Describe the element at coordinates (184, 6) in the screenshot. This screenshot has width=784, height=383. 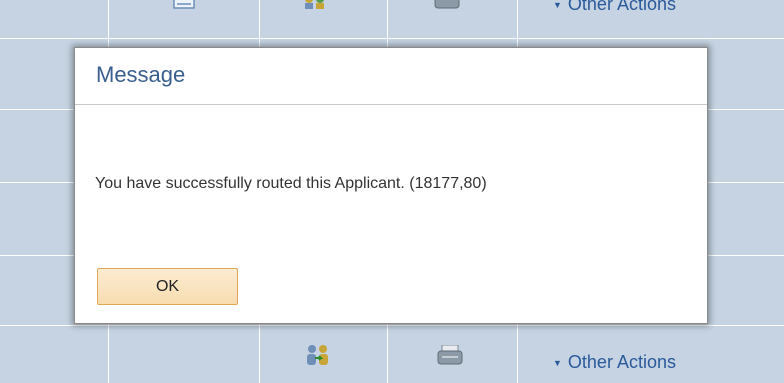
I see `notes-icon` at that location.